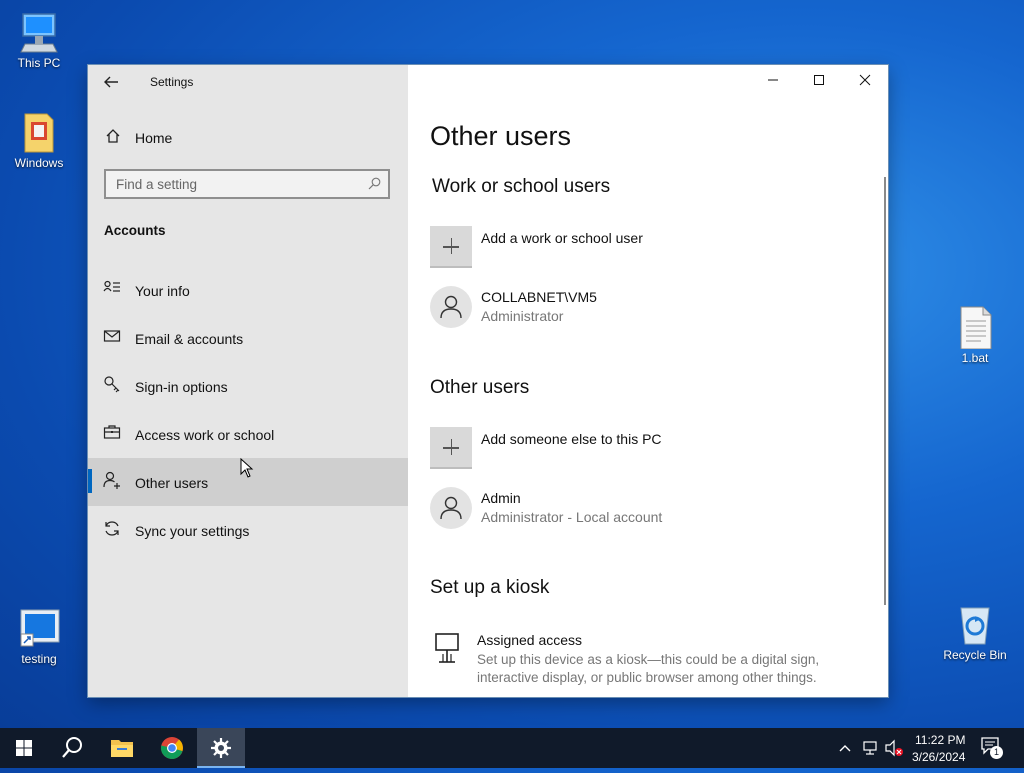 The height and width of the screenshot is (773, 1024). Describe the element at coordinates (113, 385) in the screenshot. I see `key-icon` at that location.